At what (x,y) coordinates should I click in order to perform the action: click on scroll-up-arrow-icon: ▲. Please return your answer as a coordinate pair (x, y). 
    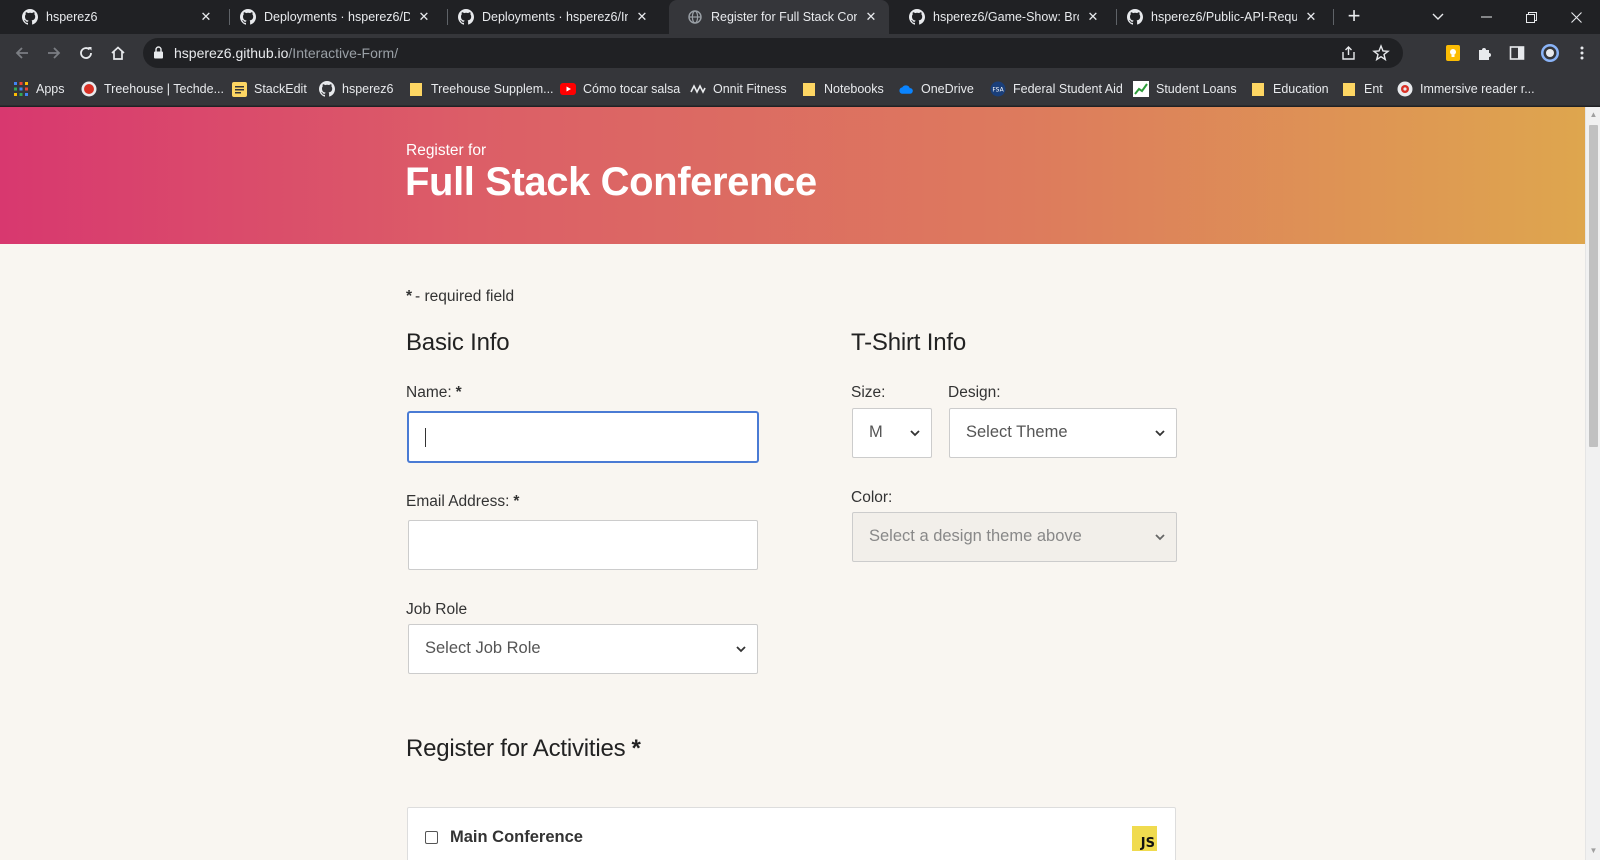
    Looking at the image, I should click on (1593, 114).